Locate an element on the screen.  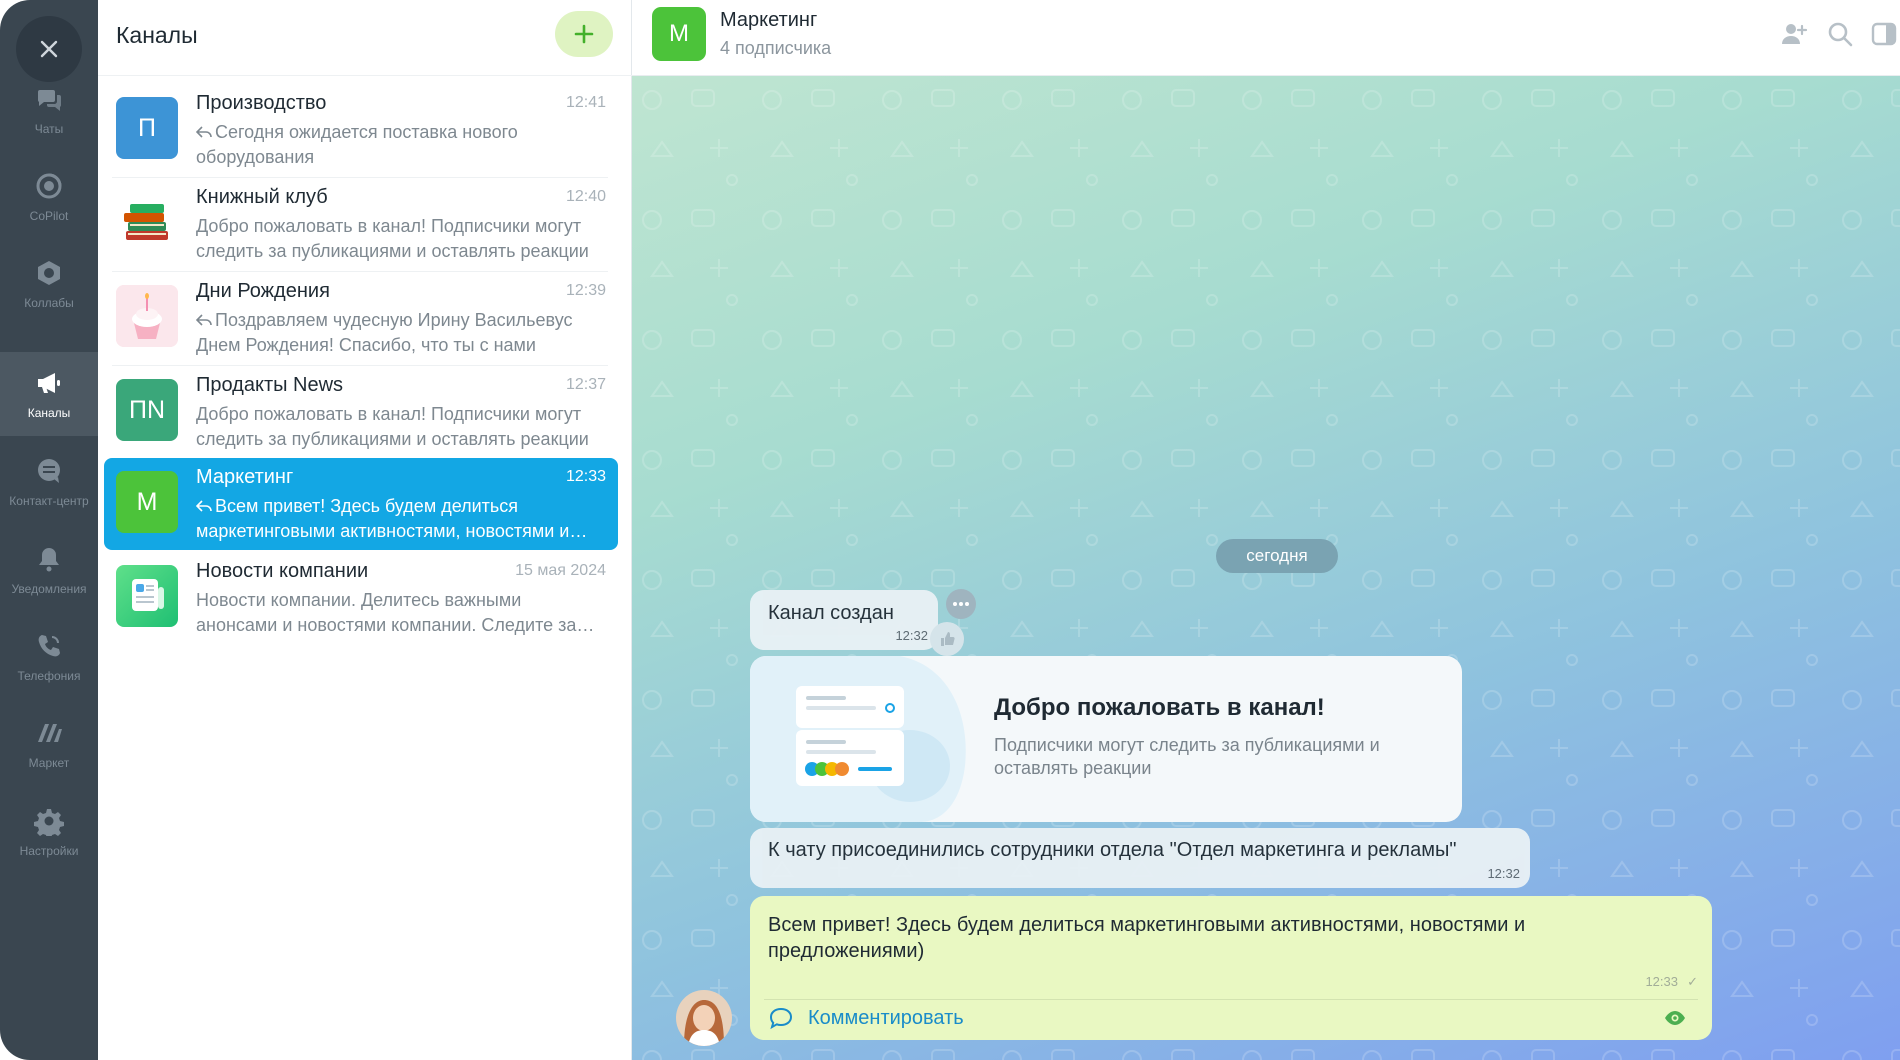
checkmark-icon: ✓ is located at coordinates (1692, 981).